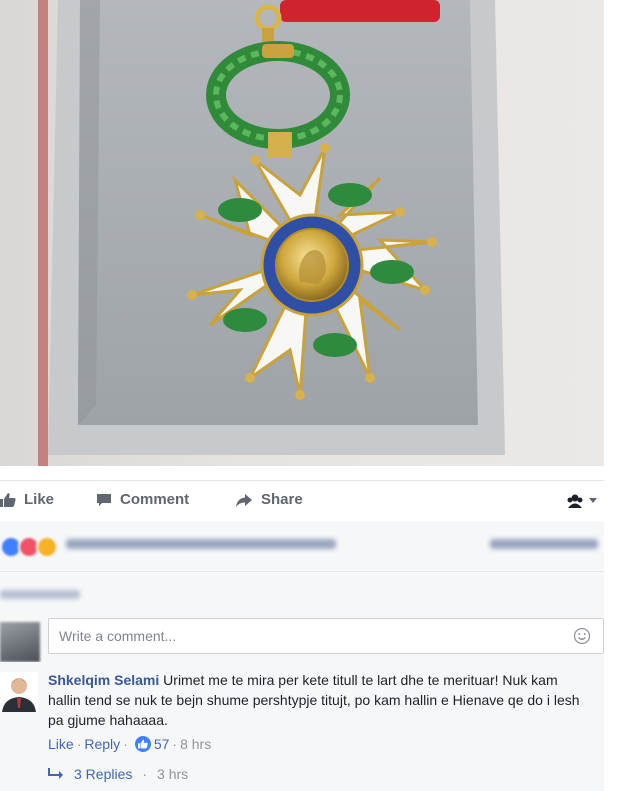 The height and width of the screenshot is (791, 620). Describe the element at coordinates (173, 774) in the screenshot. I see `replies-time: 3 hrs` at that location.